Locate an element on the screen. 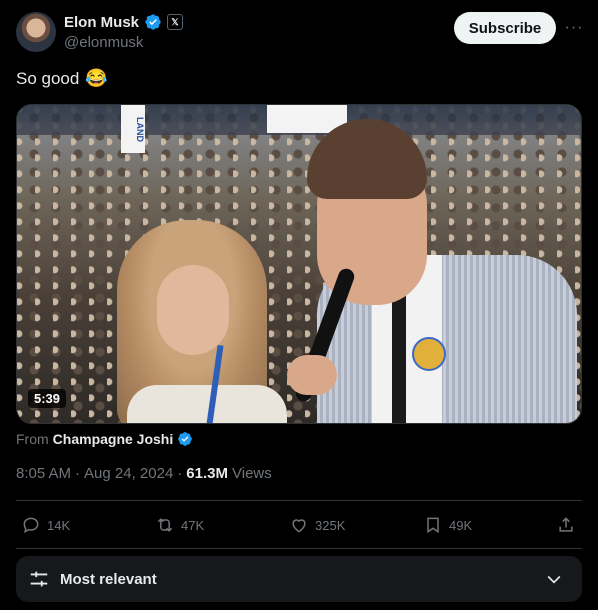 The width and height of the screenshot is (598, 610). tweet-time: 8:05 AM is located at coordinates (43, 473).